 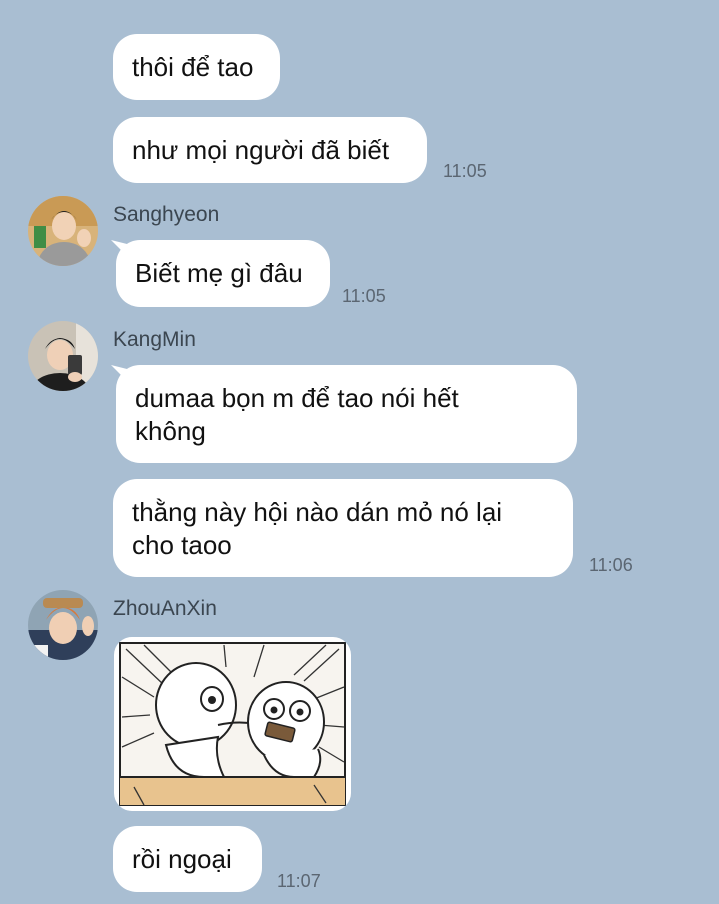 What do you see at coordinates (170, 431) in the screenshot?
I see `message-text-line: không` at bounding box center [170, 431].